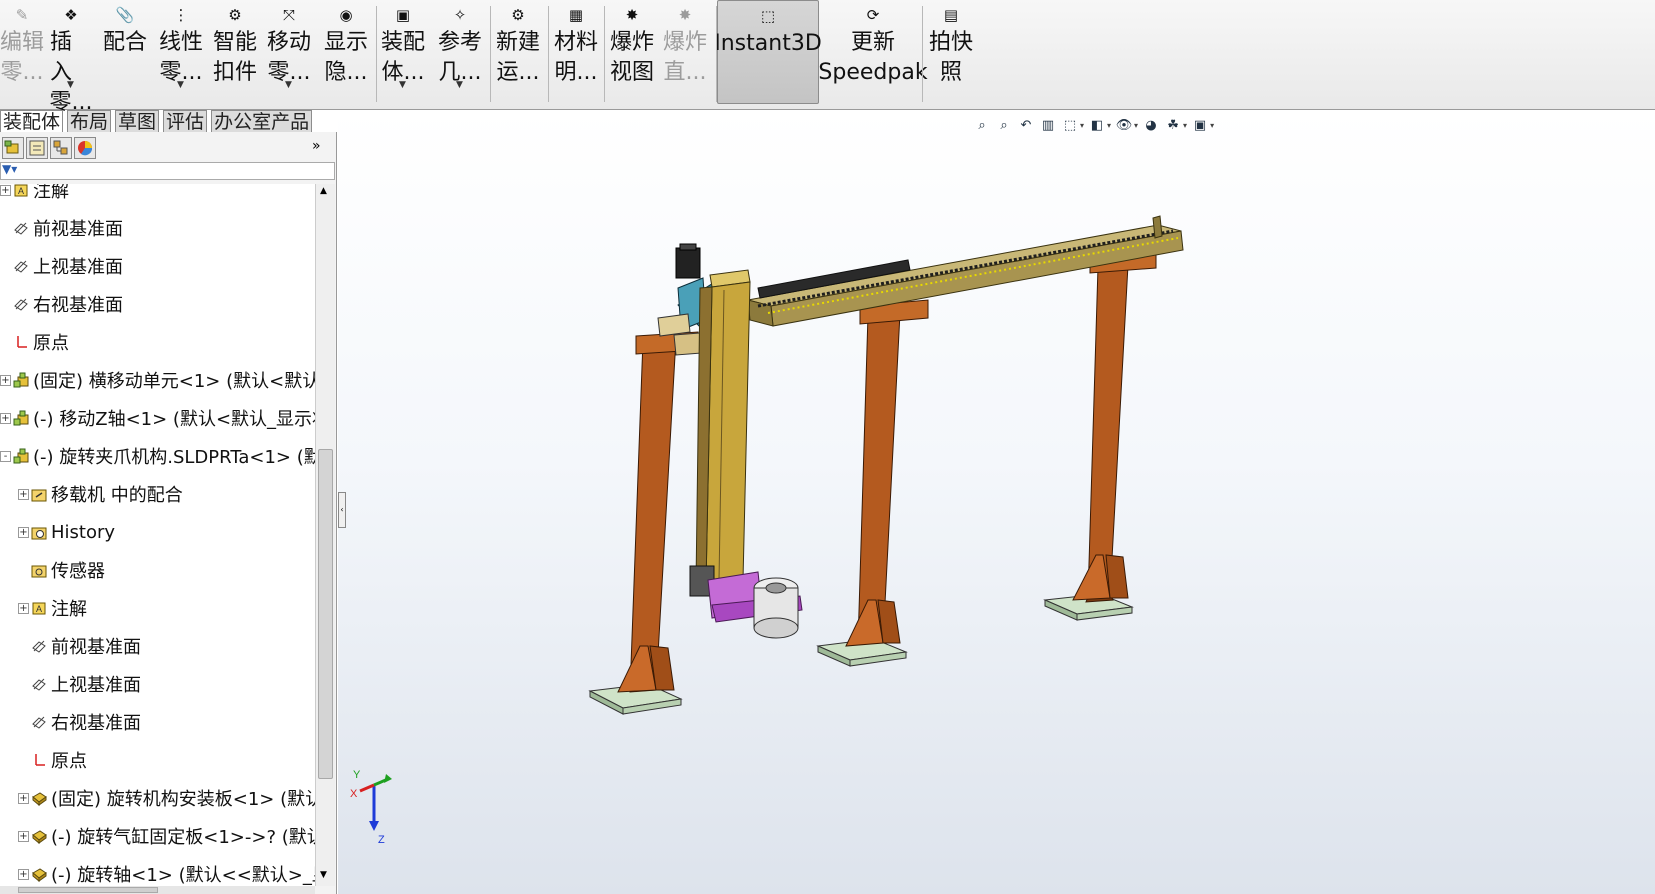 This screenshot has height=894, width=1655. I want to click on annotation-icon: A, so click(39, 608).